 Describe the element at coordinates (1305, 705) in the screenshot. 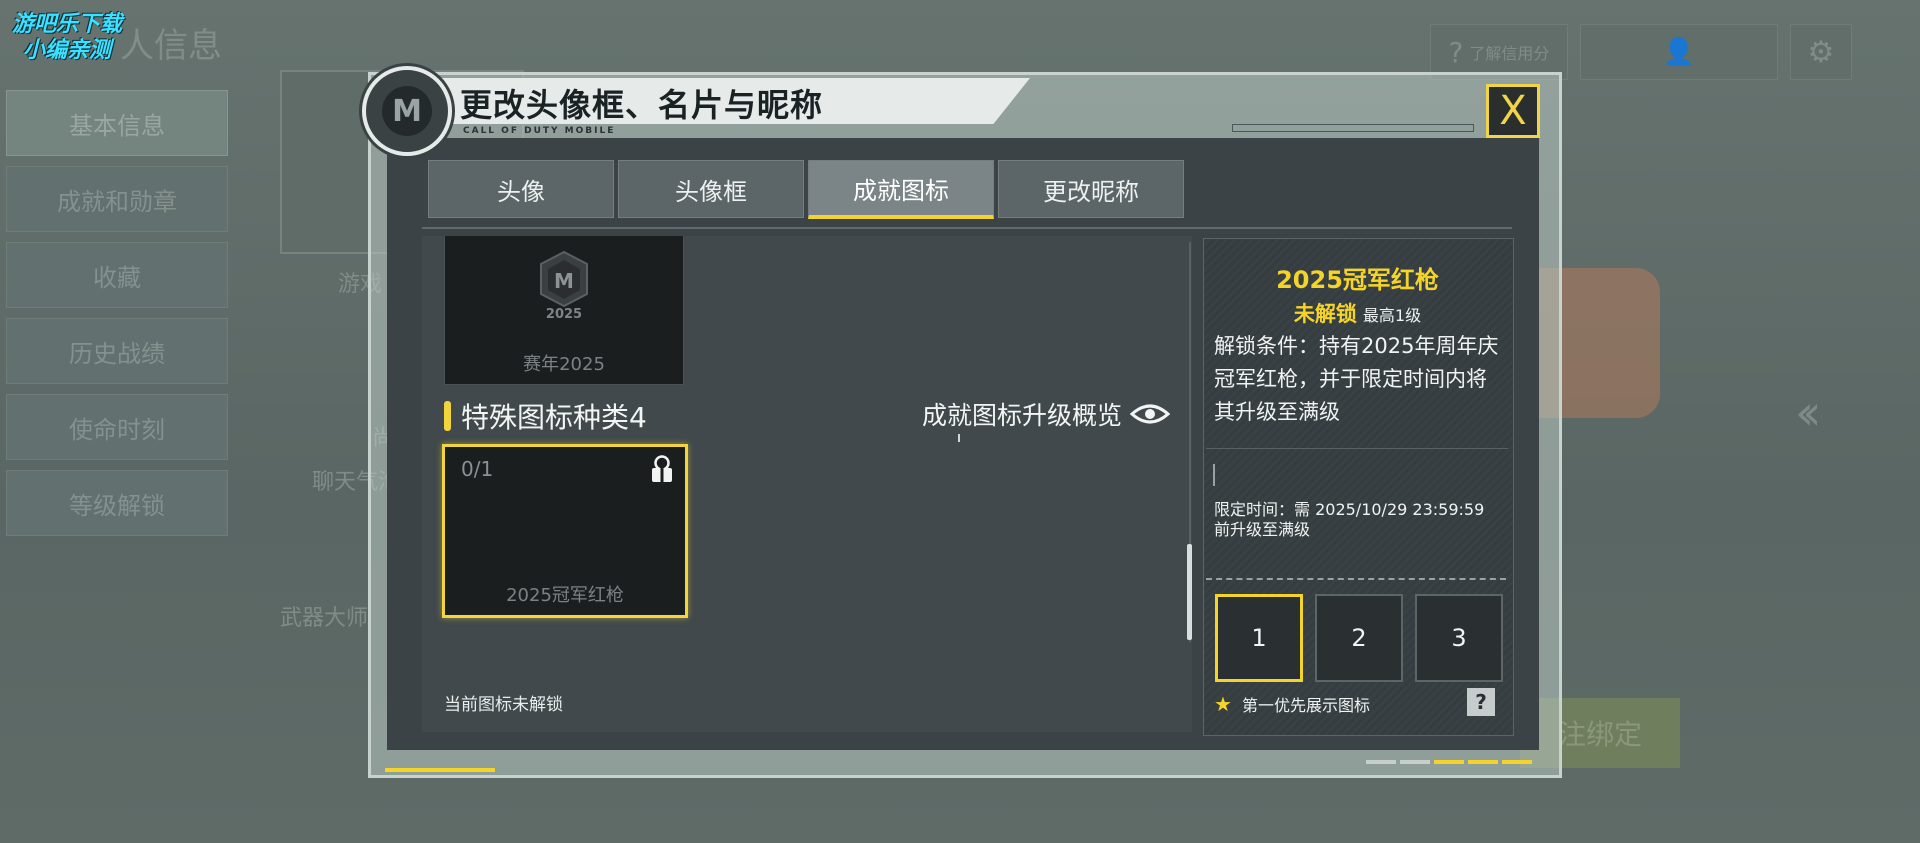

I see `priority-label: 第一优先展示图标` at that location.